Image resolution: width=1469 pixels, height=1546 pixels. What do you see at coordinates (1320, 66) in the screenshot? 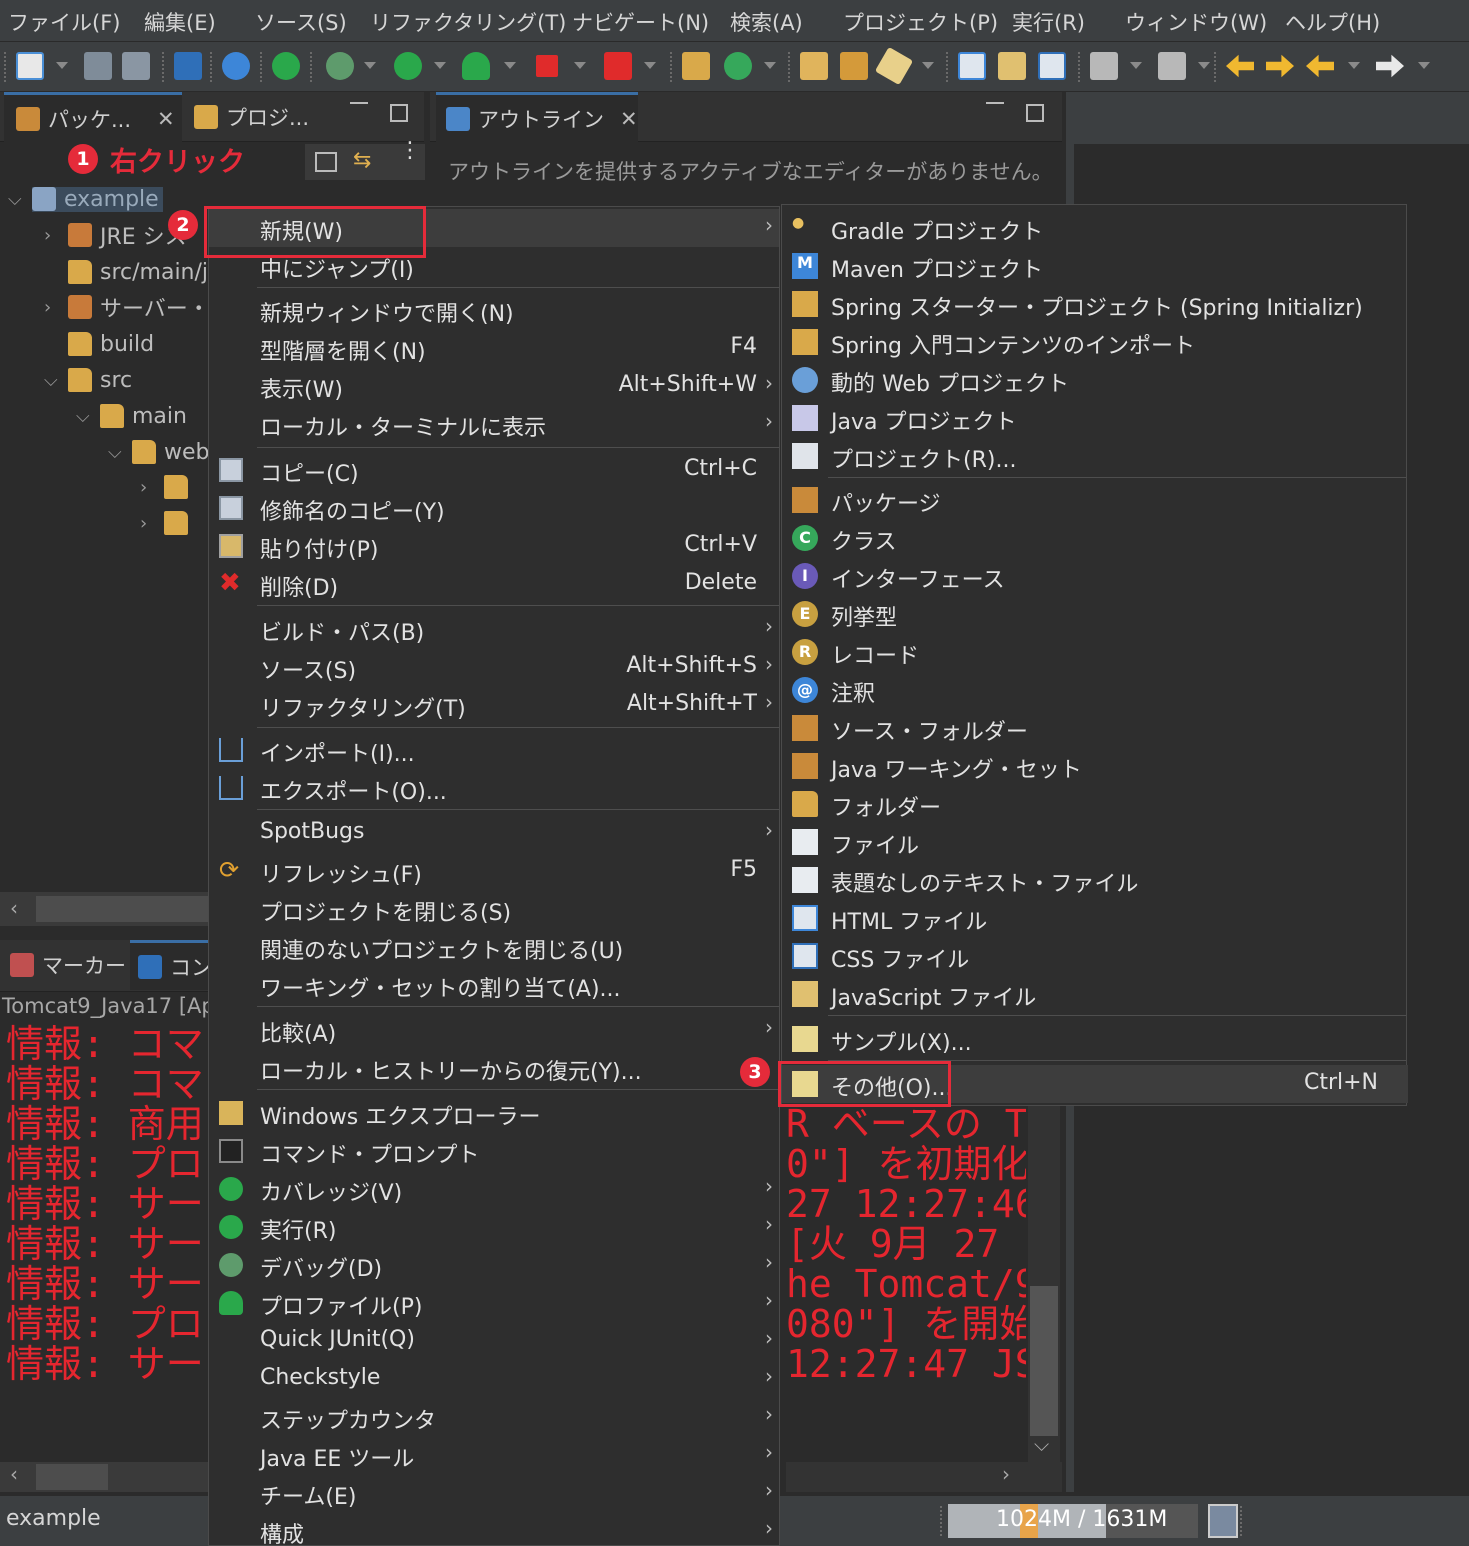
I see `back-icon` at bounding box center [1320, 66].